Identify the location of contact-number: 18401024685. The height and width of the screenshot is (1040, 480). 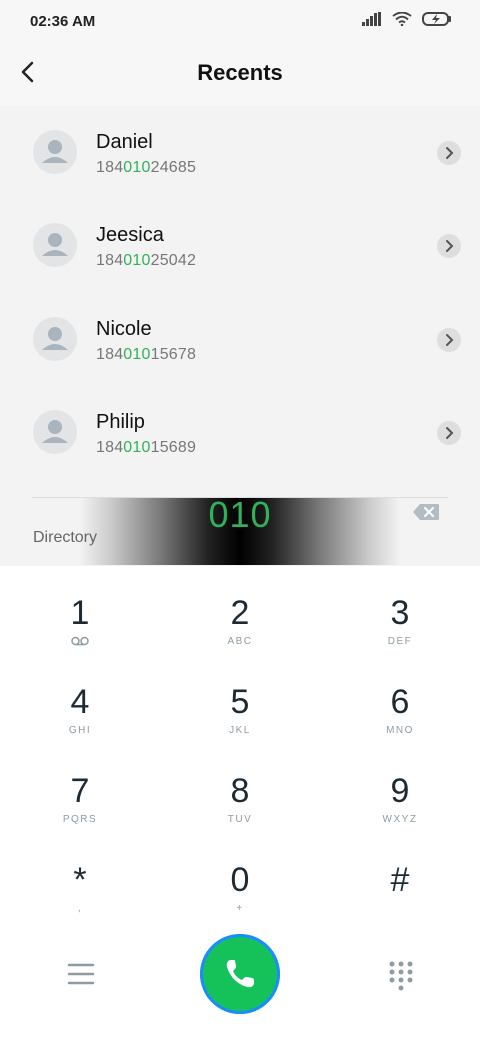
(146, 167).